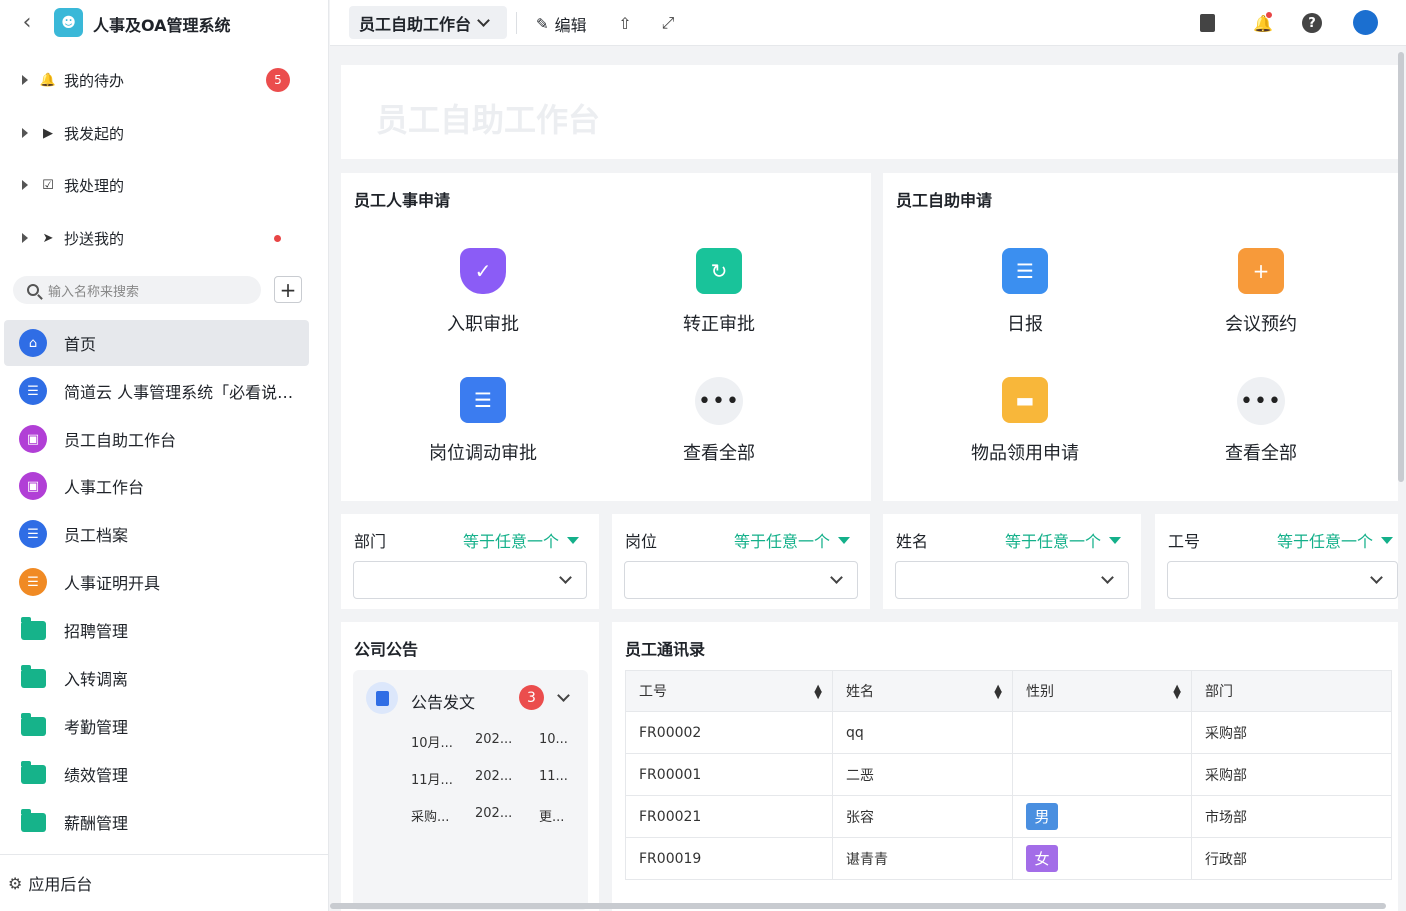 This screenshot has width=1406, height=911. I want to click on sidebar-item-self-service: ▣ 员工自助工作台, so click(156, 439).